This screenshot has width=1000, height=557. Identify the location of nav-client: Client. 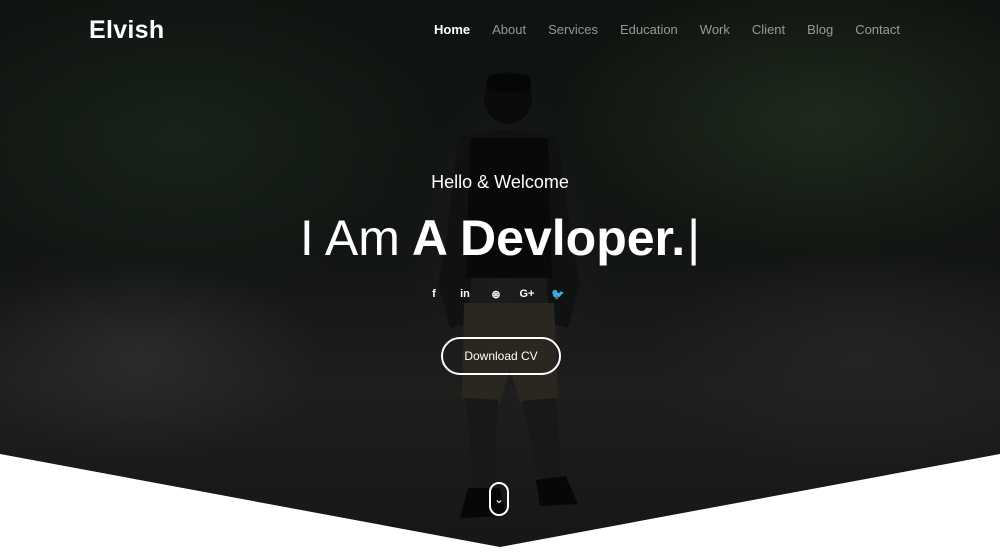
(768, 29).